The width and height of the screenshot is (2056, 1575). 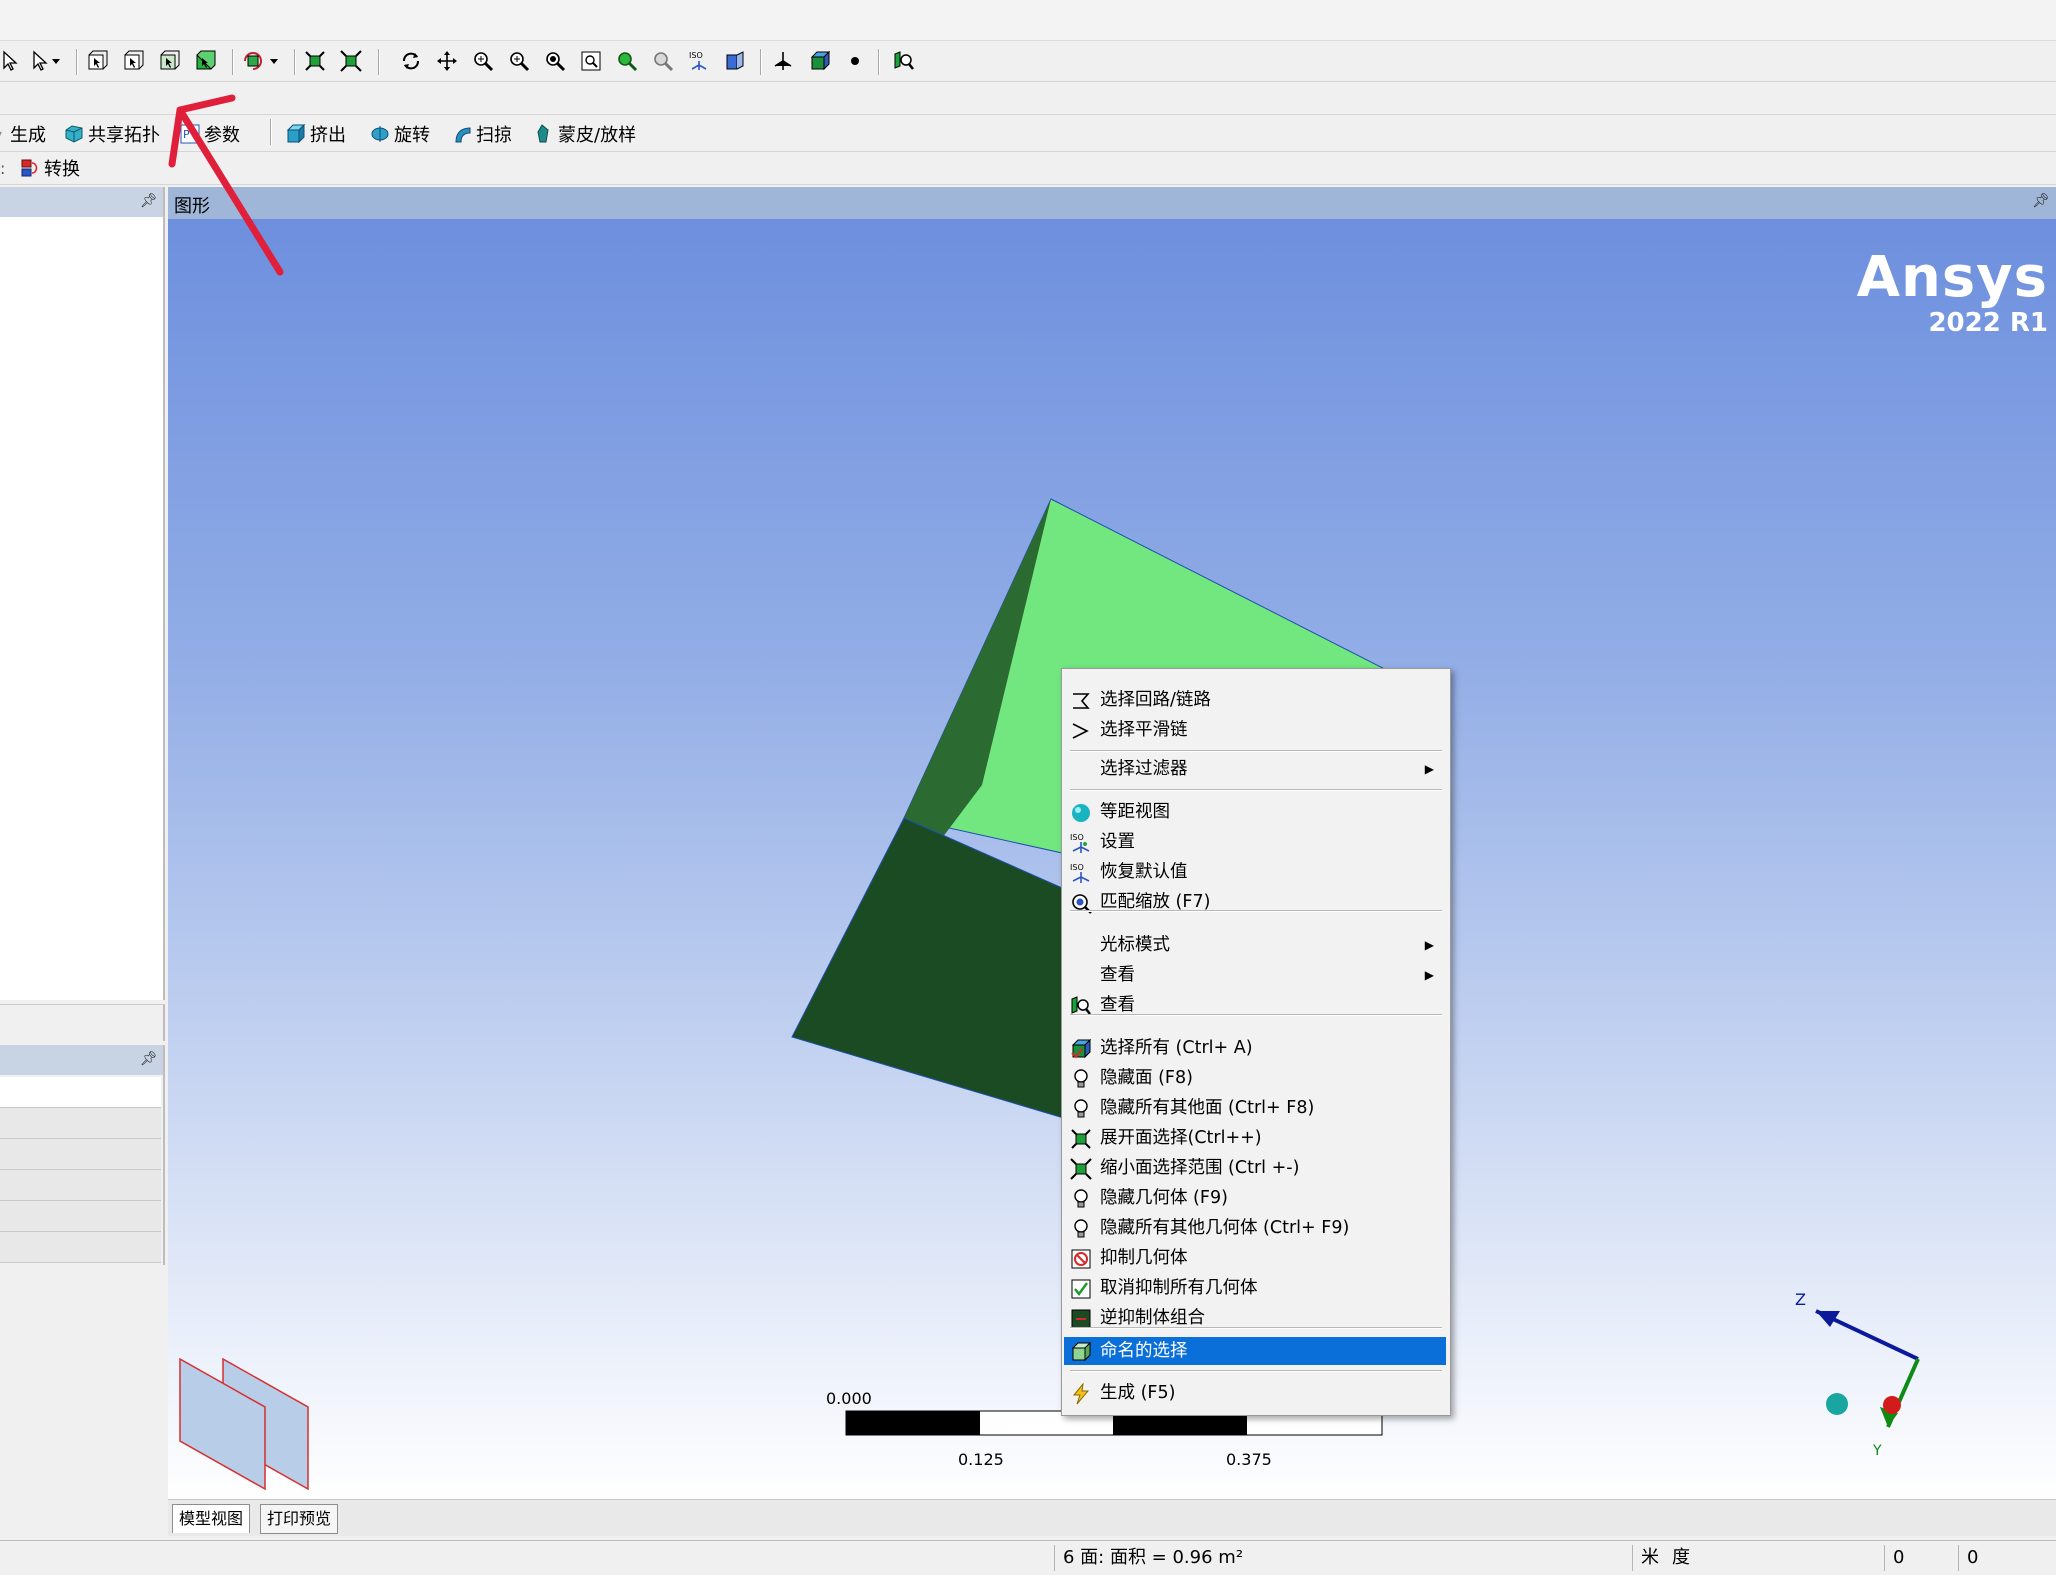 I want to click on zoom-icon, so click(x=483, y=61).